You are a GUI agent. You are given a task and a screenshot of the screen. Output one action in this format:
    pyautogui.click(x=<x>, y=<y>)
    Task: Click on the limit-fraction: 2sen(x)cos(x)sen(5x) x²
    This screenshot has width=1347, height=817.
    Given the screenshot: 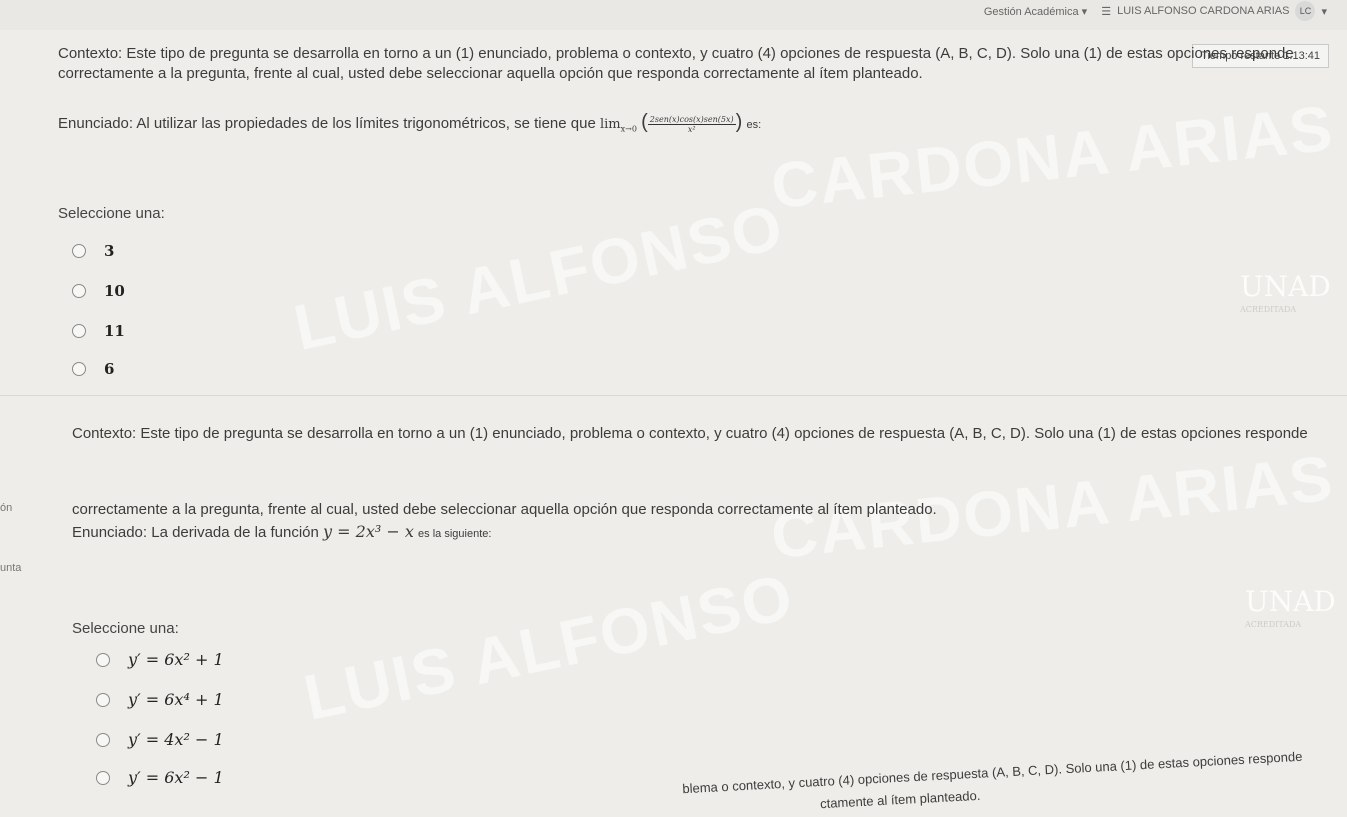 What is the action you would take?
    pyautogui.click(x=691, y=124)
    